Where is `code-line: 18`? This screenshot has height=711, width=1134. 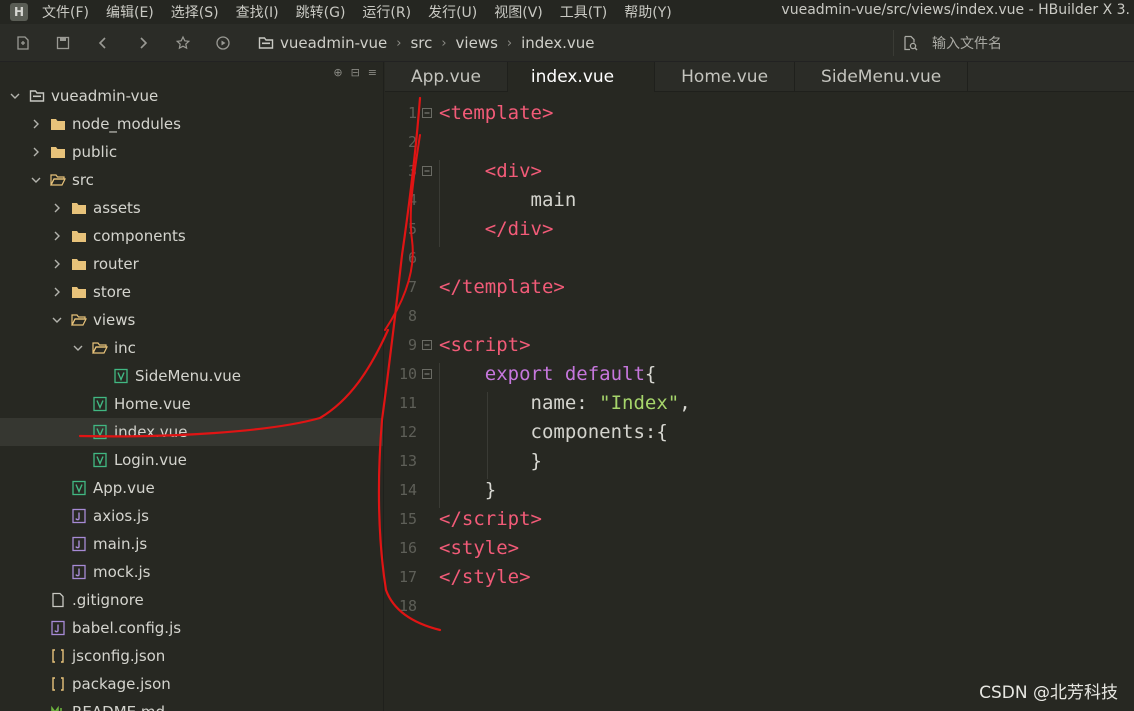 code-line: 18 is located at coordinates (759, 605).